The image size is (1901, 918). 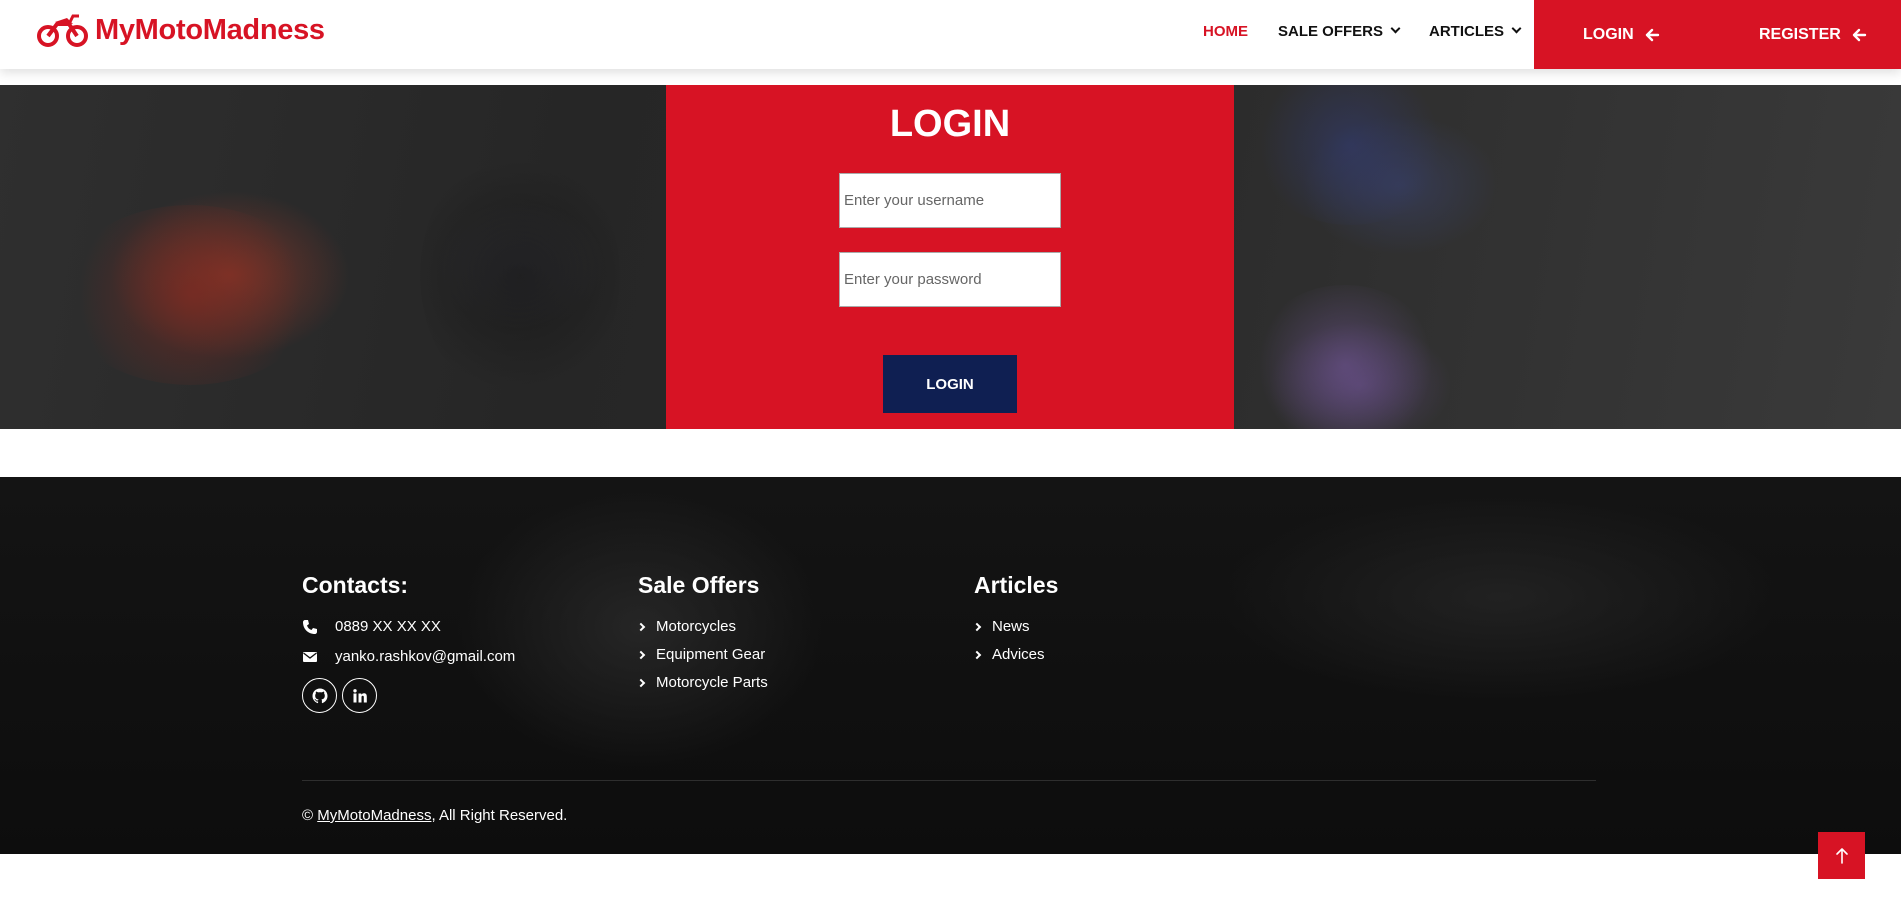 I want to click on footer-link-equipment-gear: Equipment Gear, so click(x=702, y=654).